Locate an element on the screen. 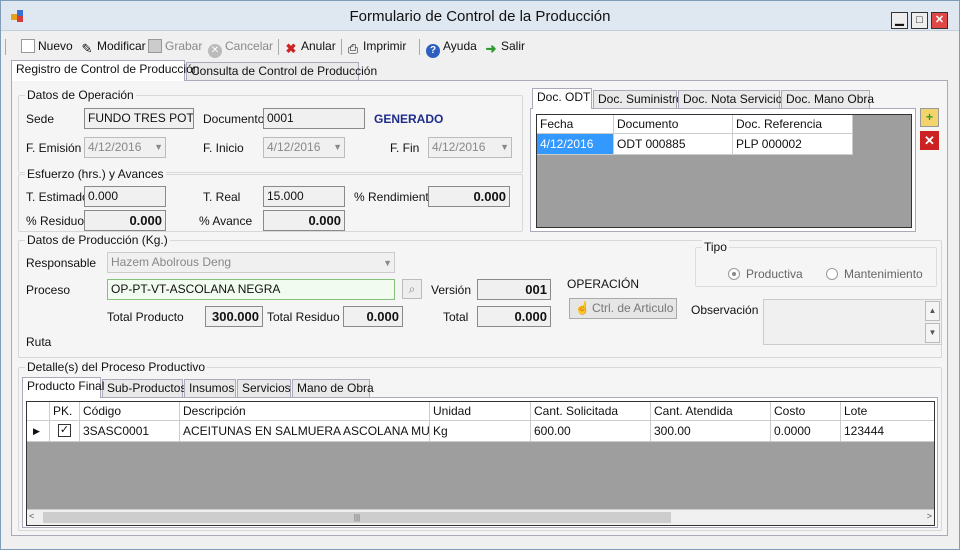 The image size is (960, 550). horizontal-scrollbar: < ||| > is located at coordinates (480, 517).